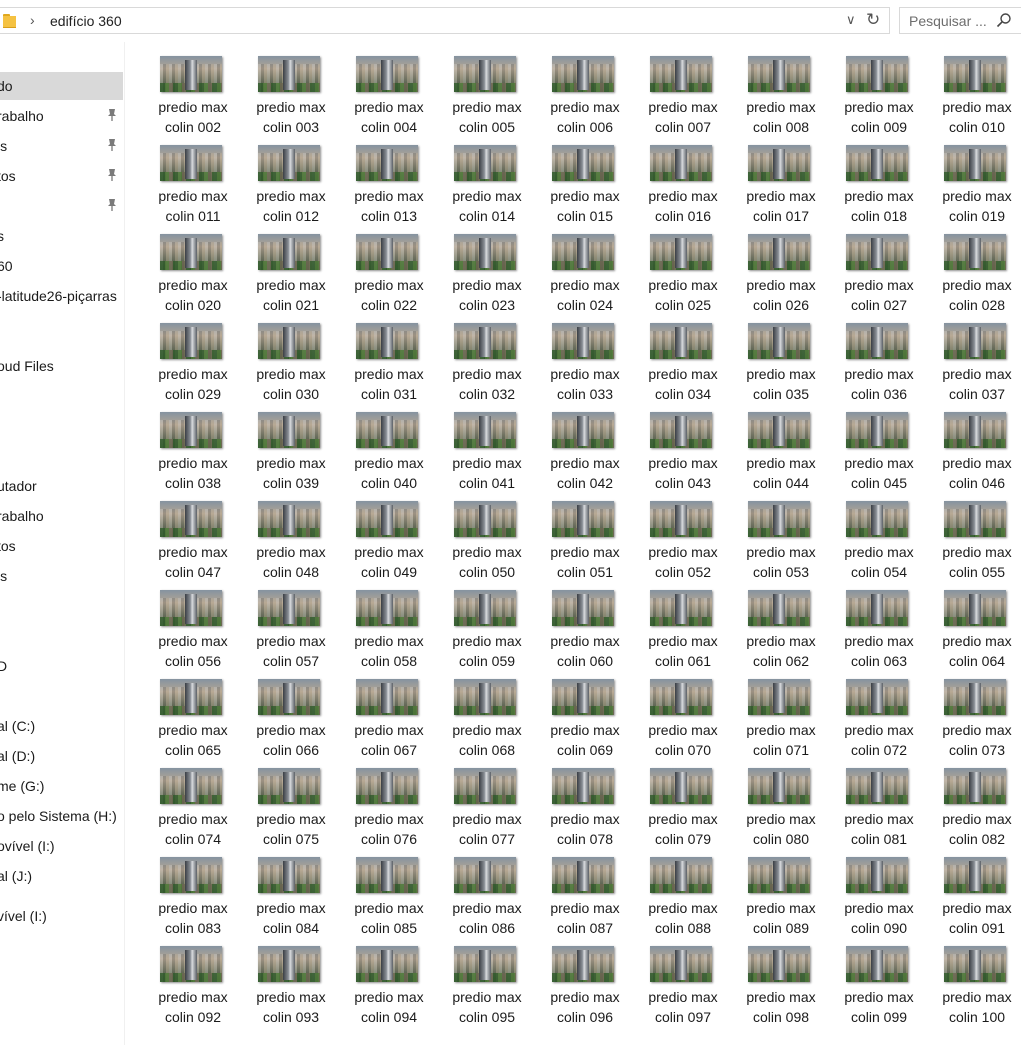 The image size is (1021, 1045). I want to click on file-item: predio max colin 030, so click(291, 363).